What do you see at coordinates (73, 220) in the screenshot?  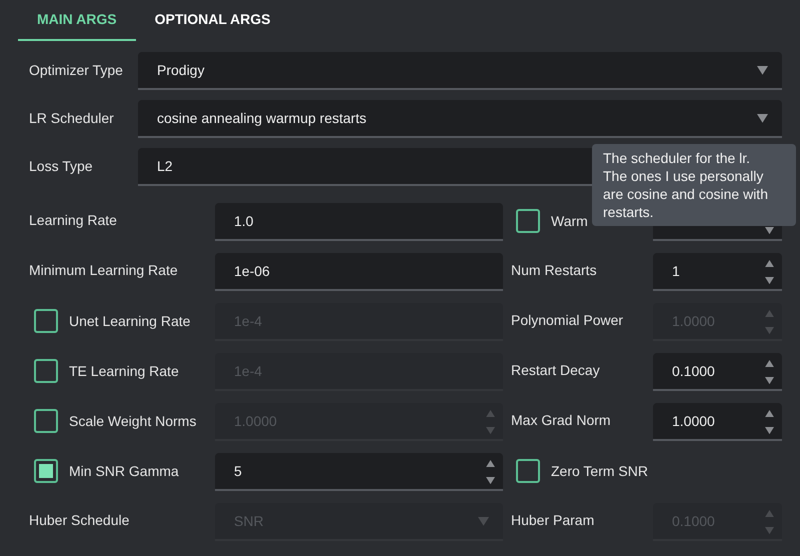 I see `field-label: Learning Rate` at bounding box center [73, 220].